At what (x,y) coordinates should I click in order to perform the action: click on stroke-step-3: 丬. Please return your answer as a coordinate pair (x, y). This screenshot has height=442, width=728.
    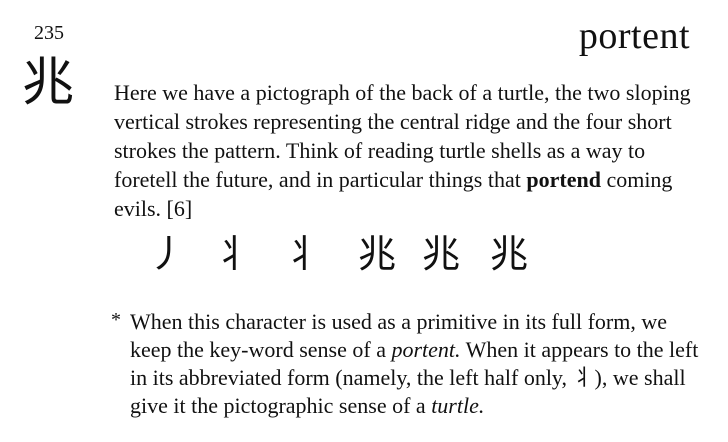
    Looking at the image, I should click on (303, 255).